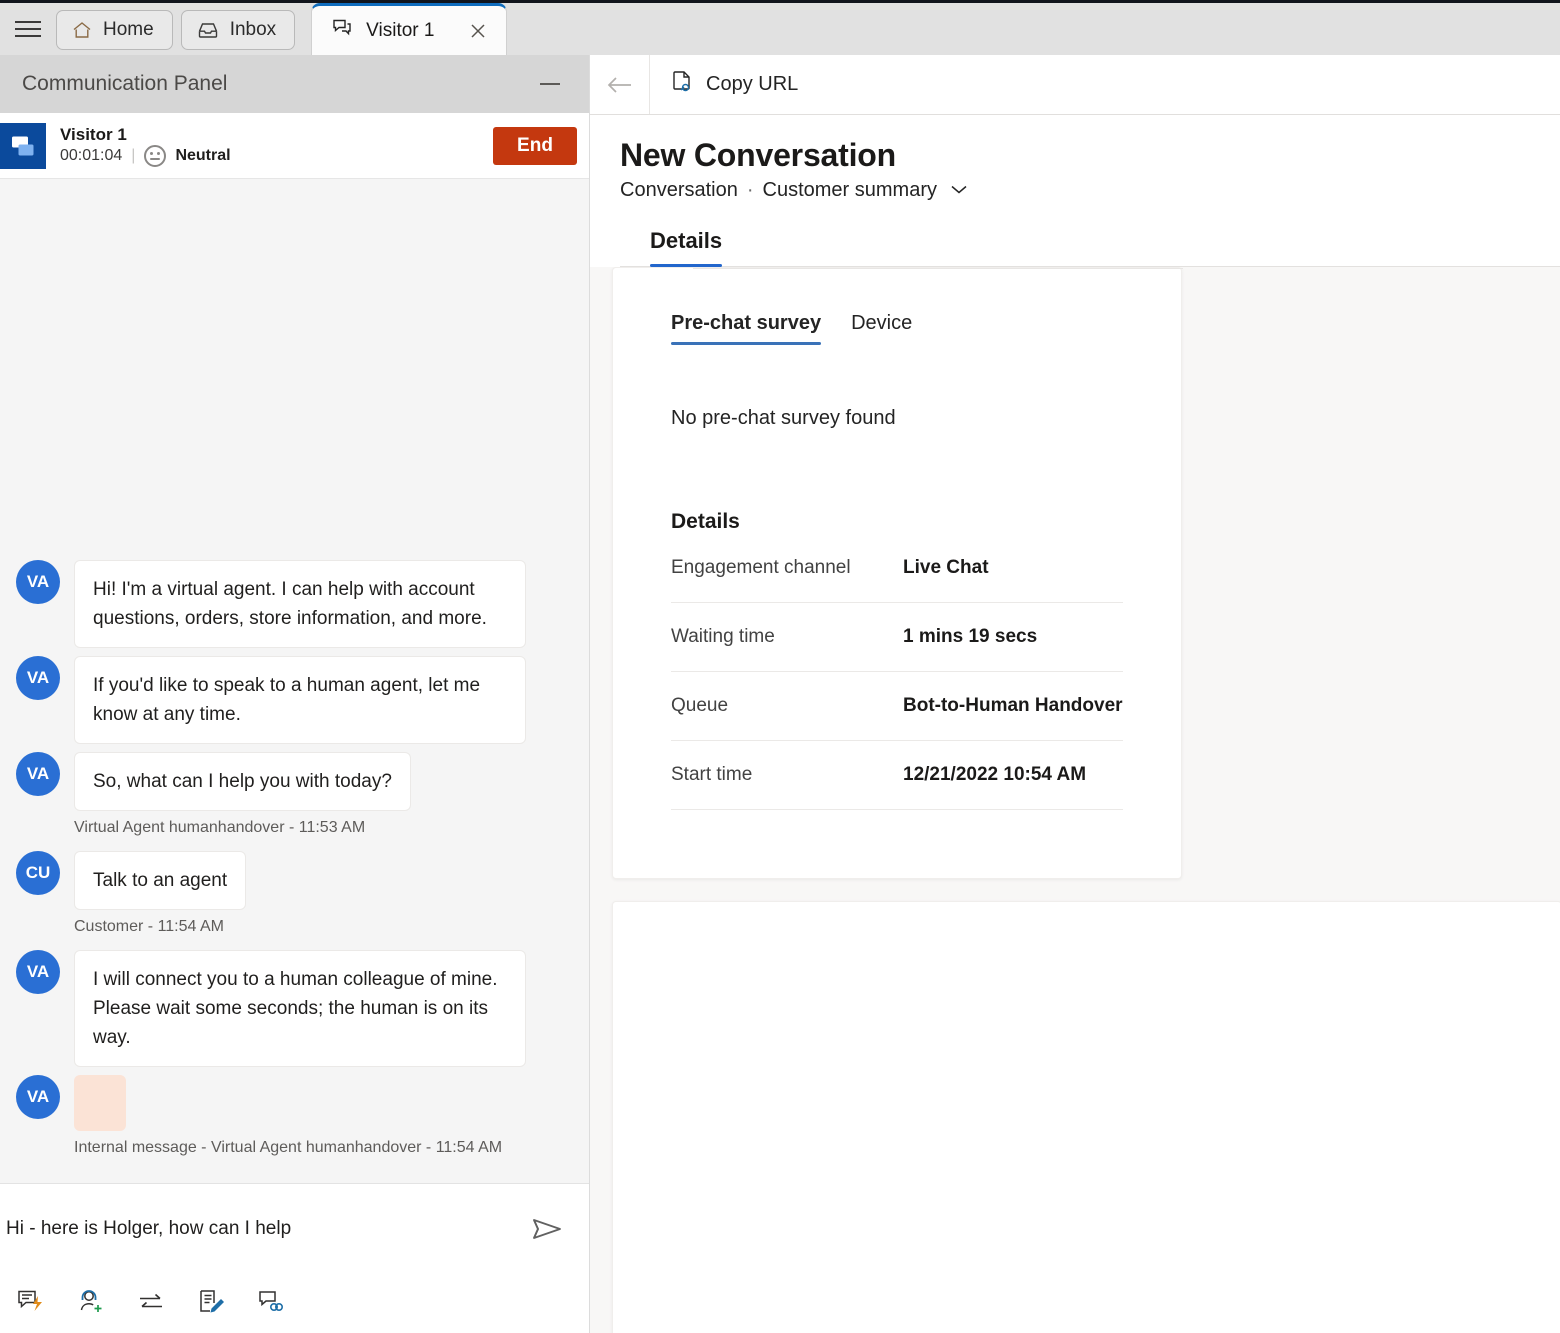 This screenshot has height=1333, width=1560. What do you see at coordinates (220, 827) in the screenshot?
I see `message-meta: Virtual Agent humanhandover - 11:53 AM` at bounding box center [220, 827].